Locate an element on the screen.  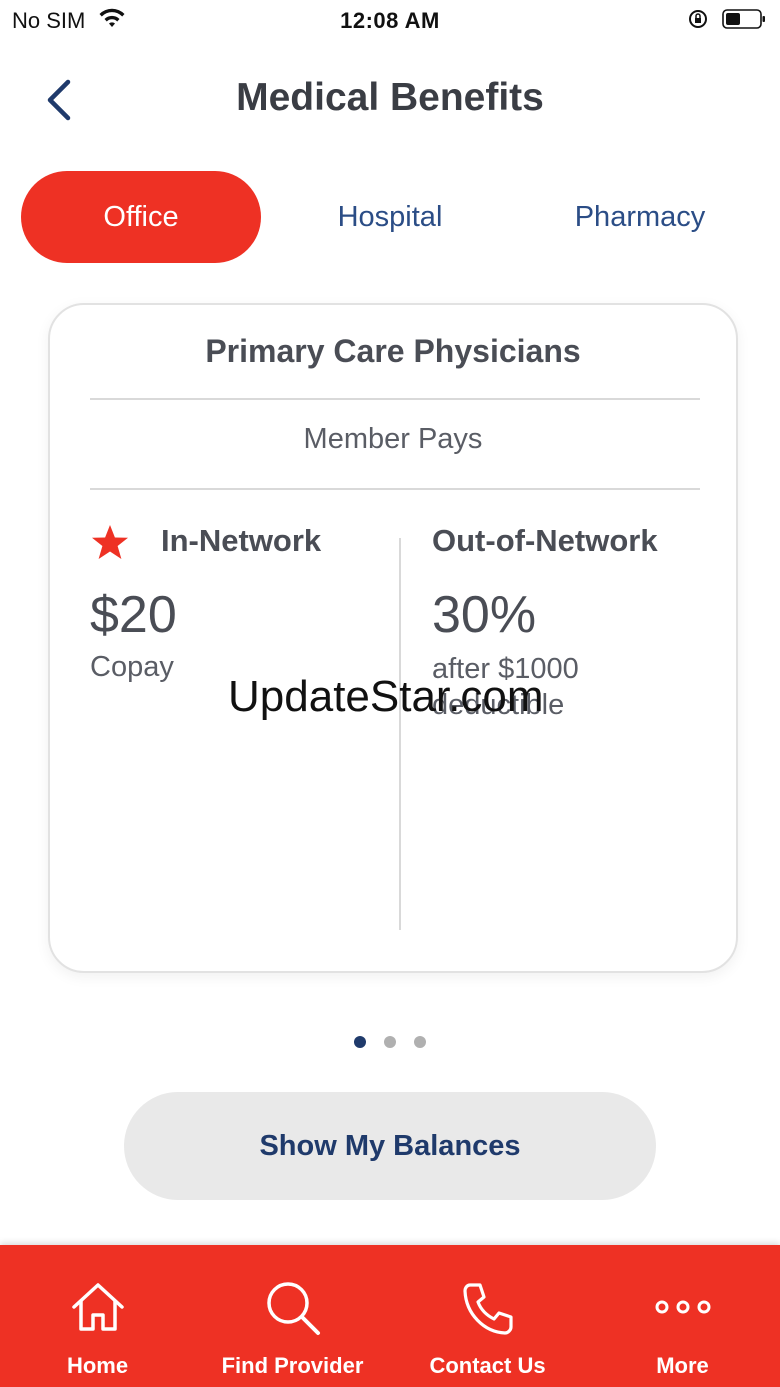
tab-office: Office is located at coordinates (141, 217).